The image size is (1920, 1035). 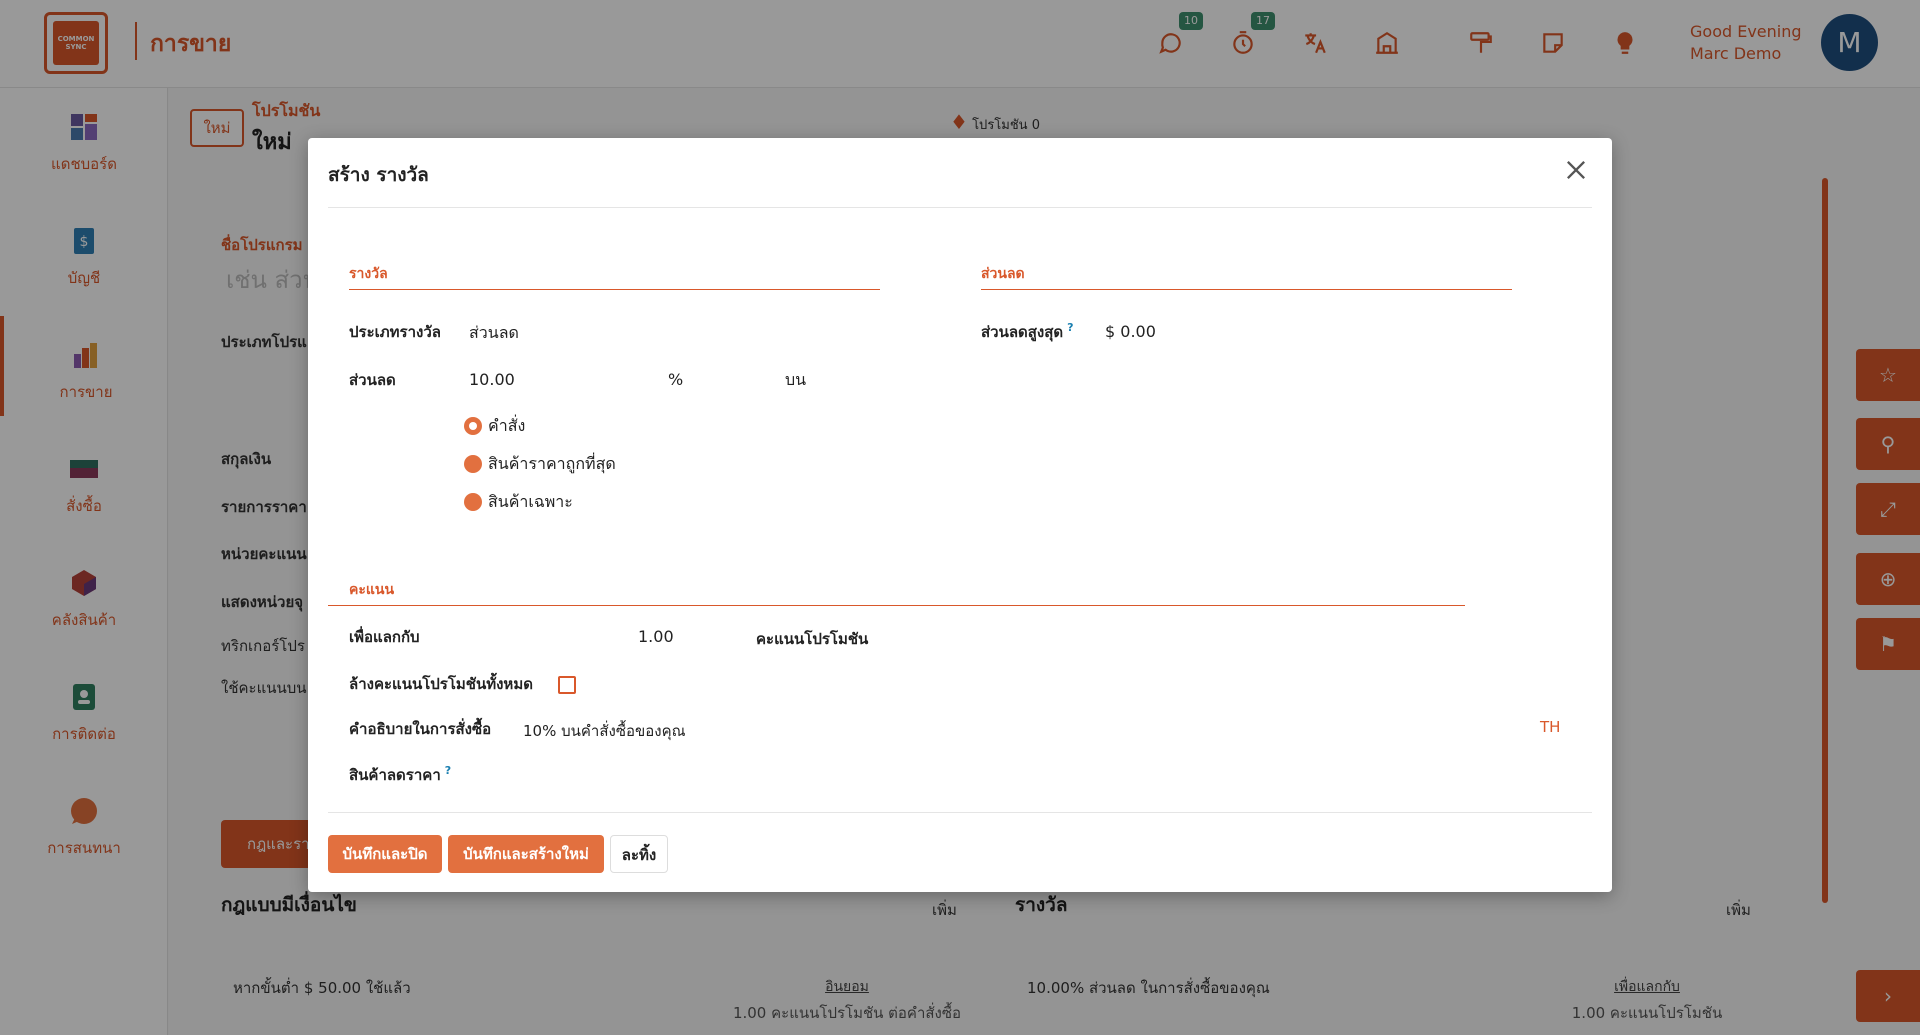 What do you see at coordinates (896, 592) in the screenshot?
I see `points-section-title: คะแนน` at bounding box center [896, 592].